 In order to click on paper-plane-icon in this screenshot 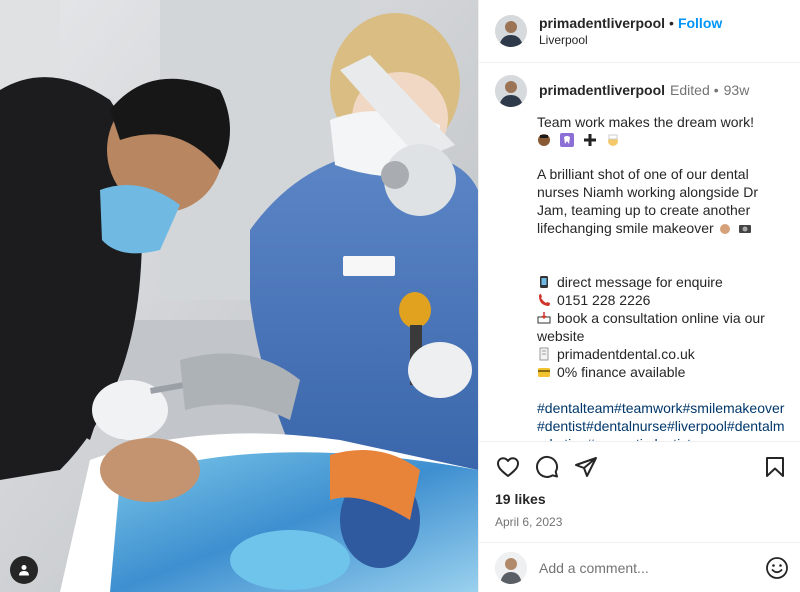, I will do `click(586, 466)`.